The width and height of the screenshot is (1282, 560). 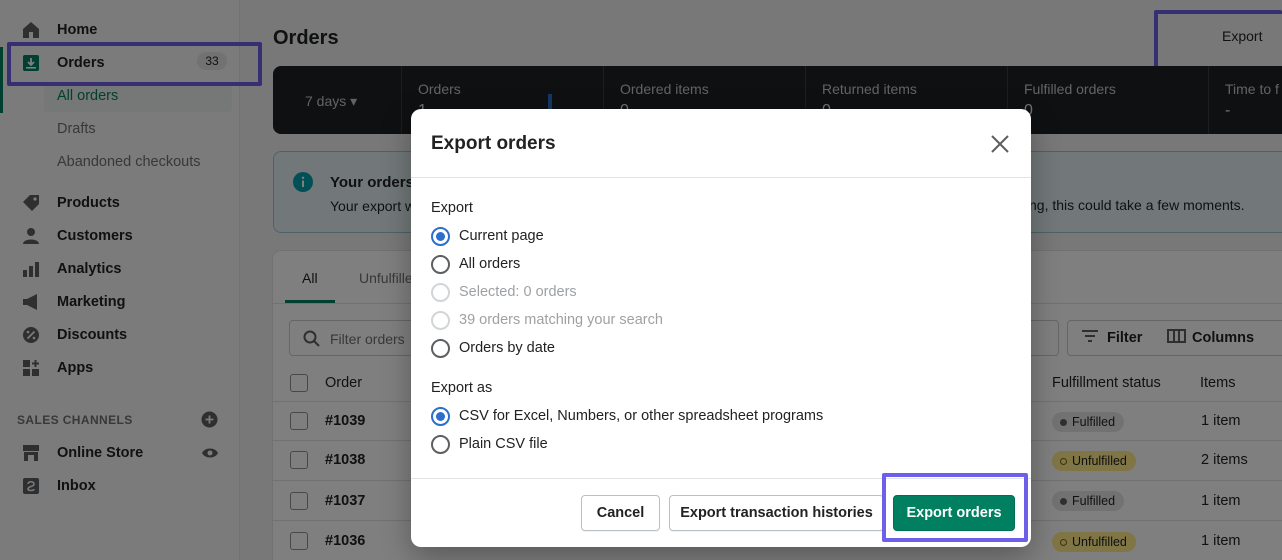 What do you see at coordinates (462, 388) in the screenshot?
I see `export-as-group-label: Export as` at bounding box center [462, 388].